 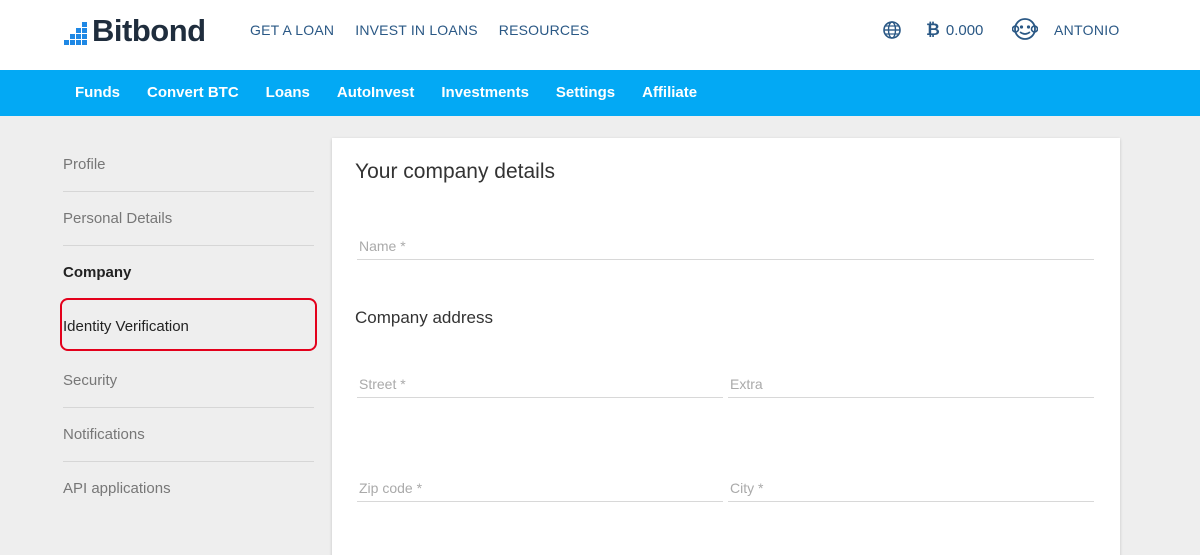 What do you see at coordinates (416, 30) in the screenshot?
I see `topnav-invest-in-loans: INVEST IN LOANS` at bounding box center [416, 30].